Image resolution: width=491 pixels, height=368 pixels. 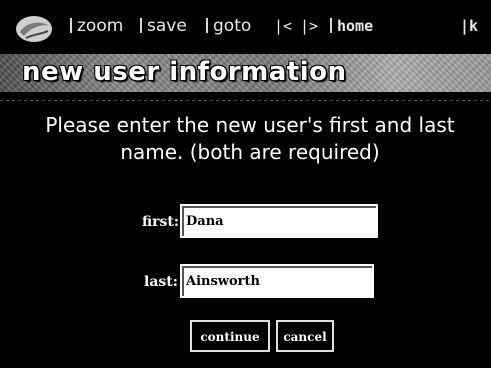 What do you see at coordinates (34, 29) in the screenshot?
I see `globe-icon` at bounding box center [34, 29].